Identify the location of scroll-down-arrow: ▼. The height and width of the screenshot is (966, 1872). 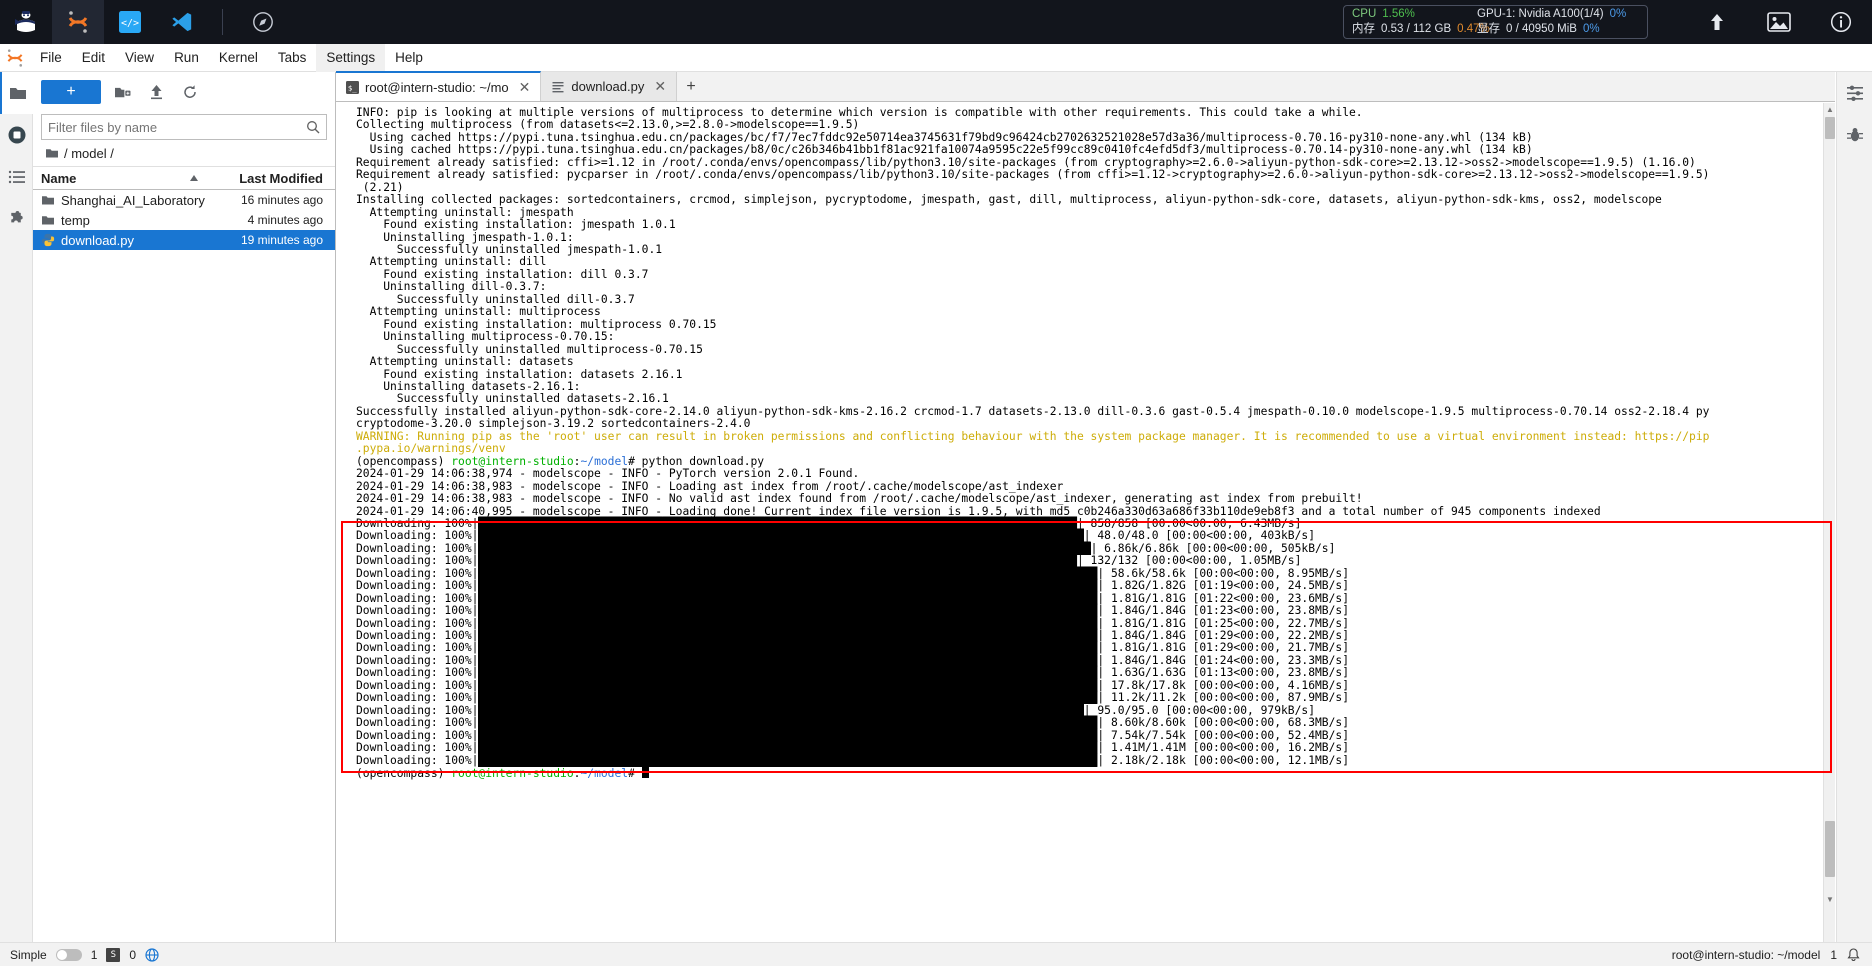
(1830, 899).